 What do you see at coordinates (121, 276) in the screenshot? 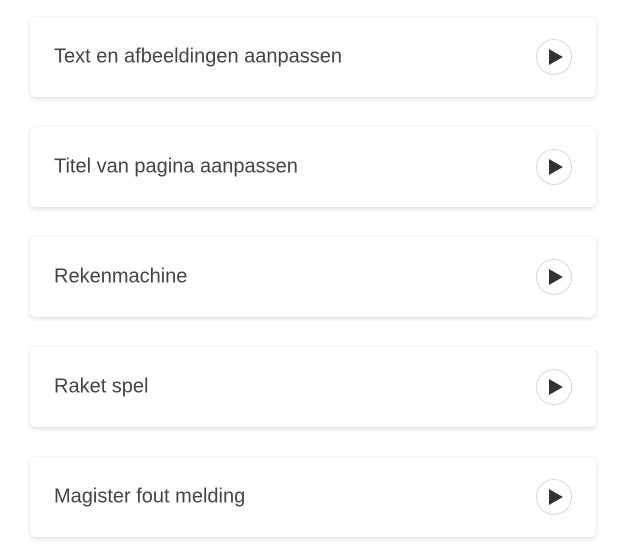
I see `item-title: Rekenmachine` at bounding box center [121, 276].